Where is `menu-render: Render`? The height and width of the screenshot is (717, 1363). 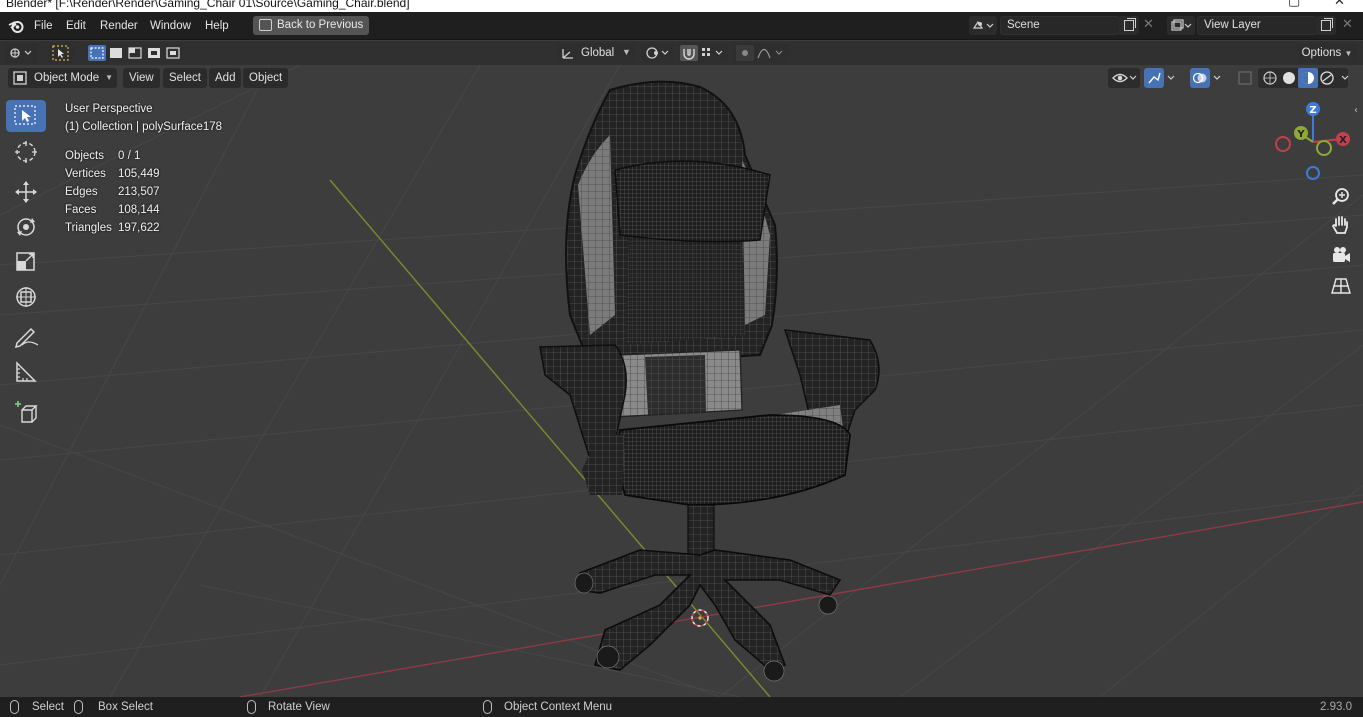 menu-render: Render is located at coordinates (119, 26).